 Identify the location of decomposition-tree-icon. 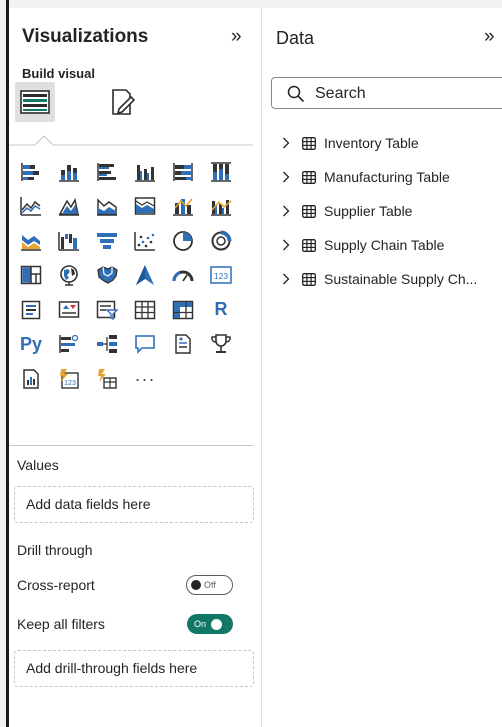
(107, 344).